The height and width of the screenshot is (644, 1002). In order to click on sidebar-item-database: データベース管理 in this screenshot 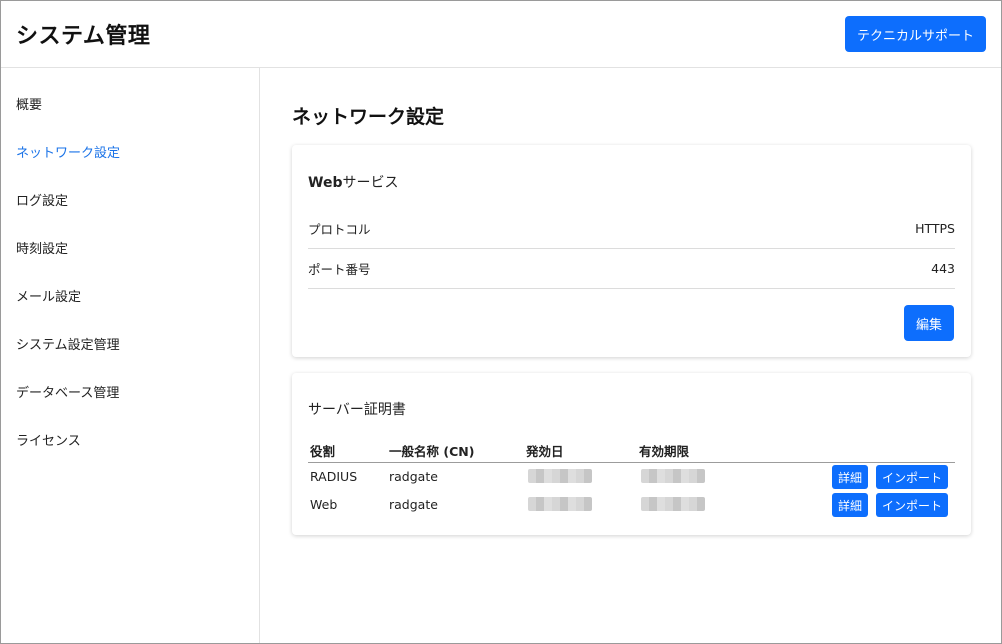, I will do `click(67, 391)`.